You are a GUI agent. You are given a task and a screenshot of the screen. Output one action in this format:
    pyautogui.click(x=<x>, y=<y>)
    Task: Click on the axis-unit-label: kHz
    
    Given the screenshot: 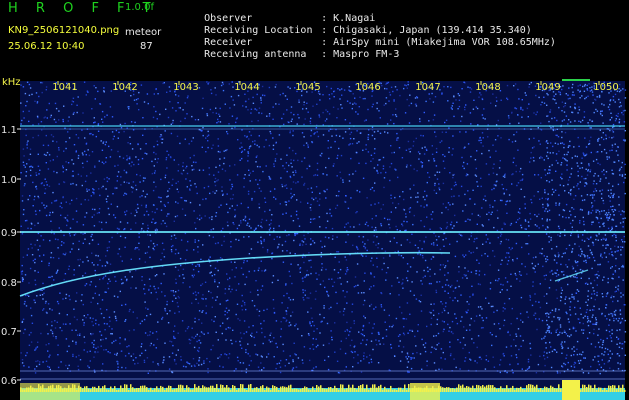 What is the action you would take?
    pyautogui.click(x=11, y=83)
    